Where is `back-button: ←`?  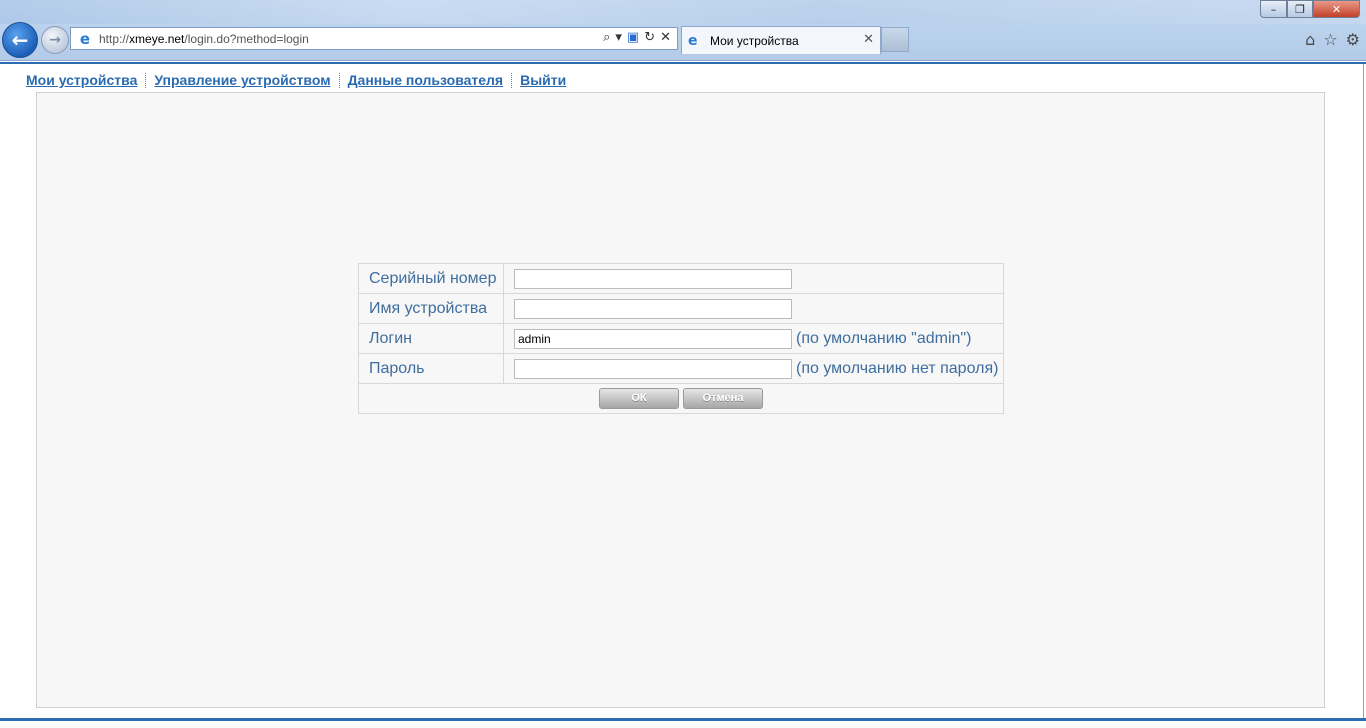
back-button: ← is located at coordinates (20, 40).